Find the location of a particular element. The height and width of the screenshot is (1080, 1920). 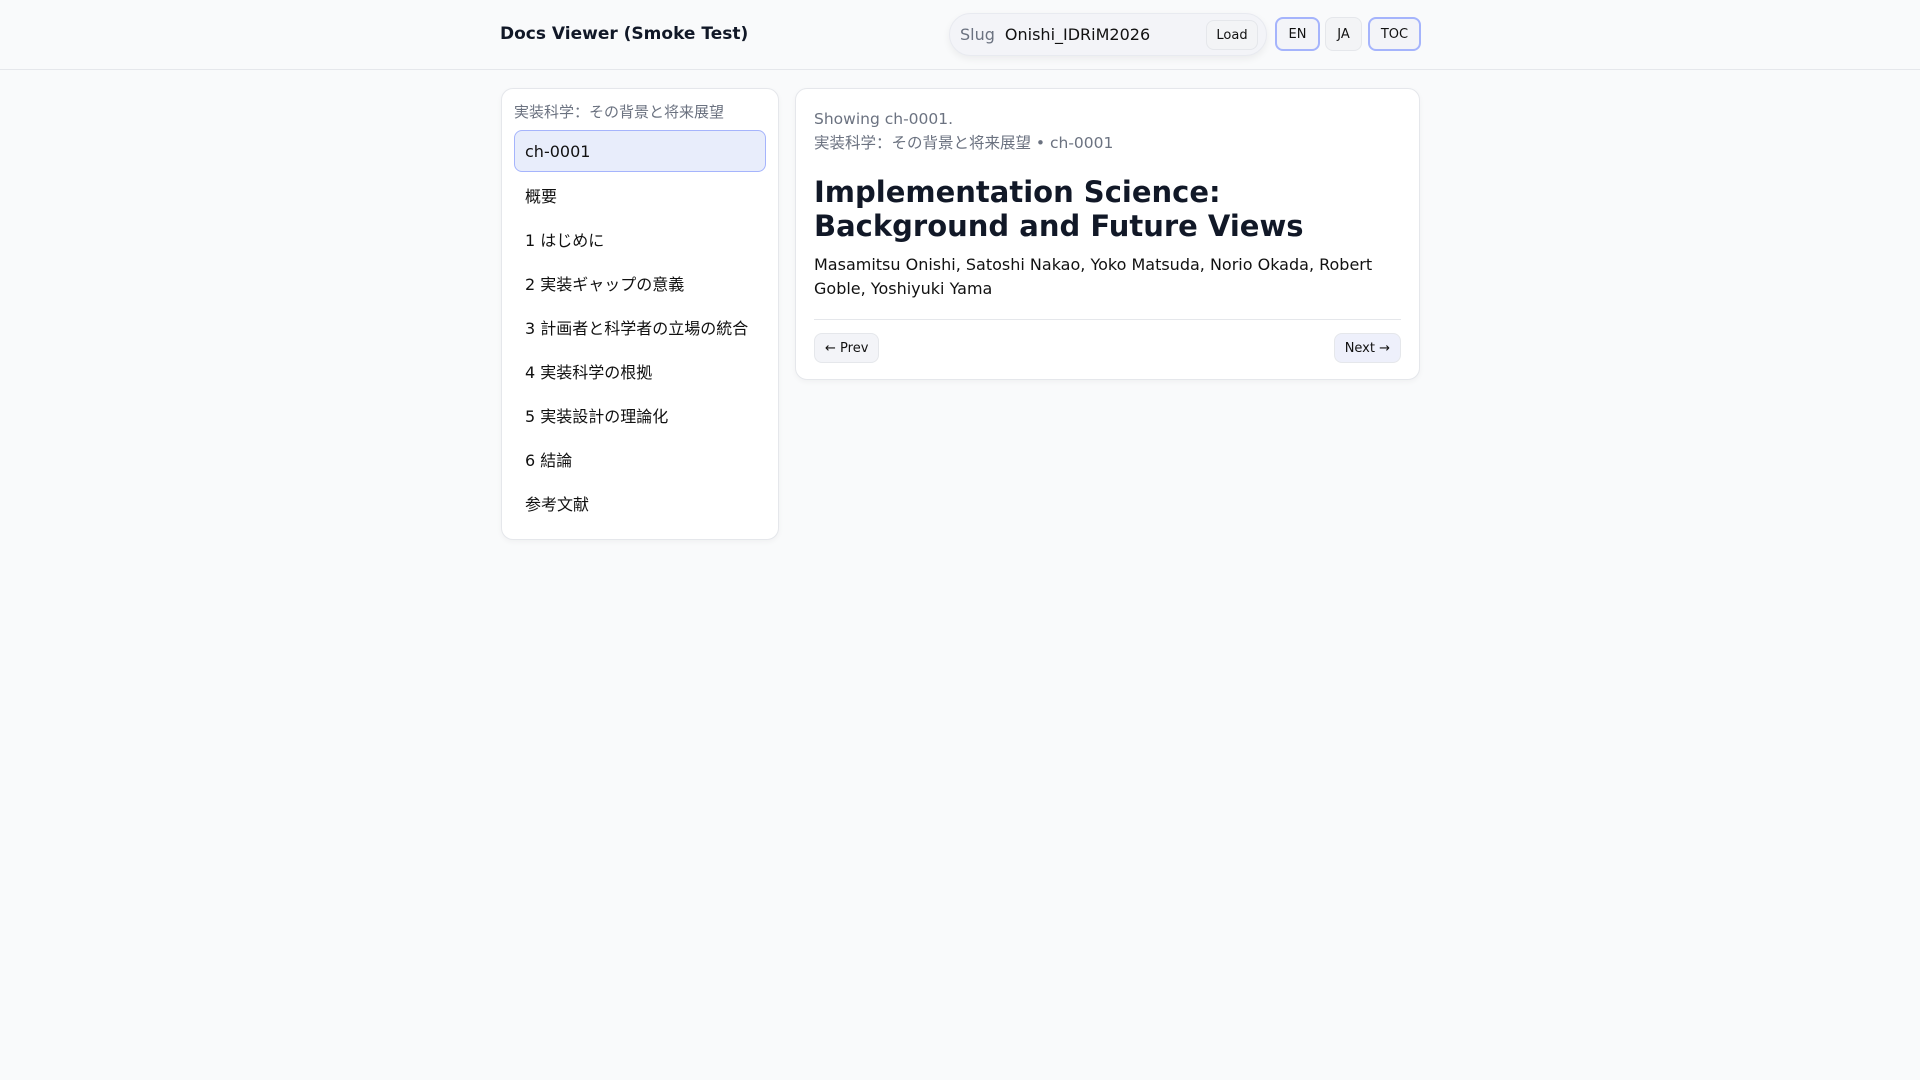

divider is located at coordinates (1107, 319).